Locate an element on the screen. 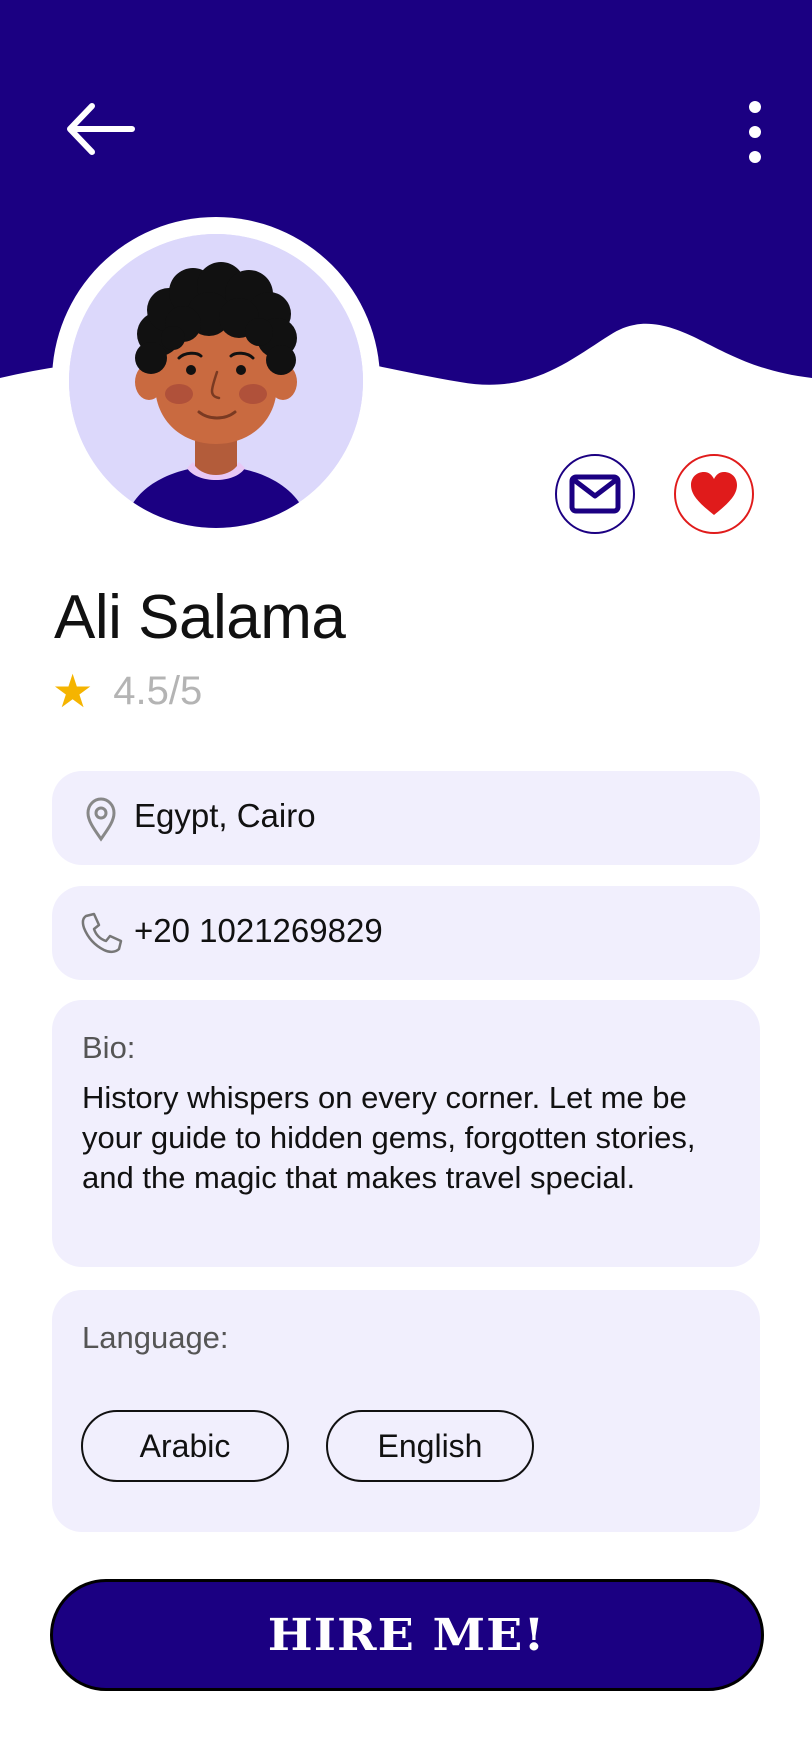 This screenshot has width=812, height=1758. favorite-button is located at coordinates (714, 494).